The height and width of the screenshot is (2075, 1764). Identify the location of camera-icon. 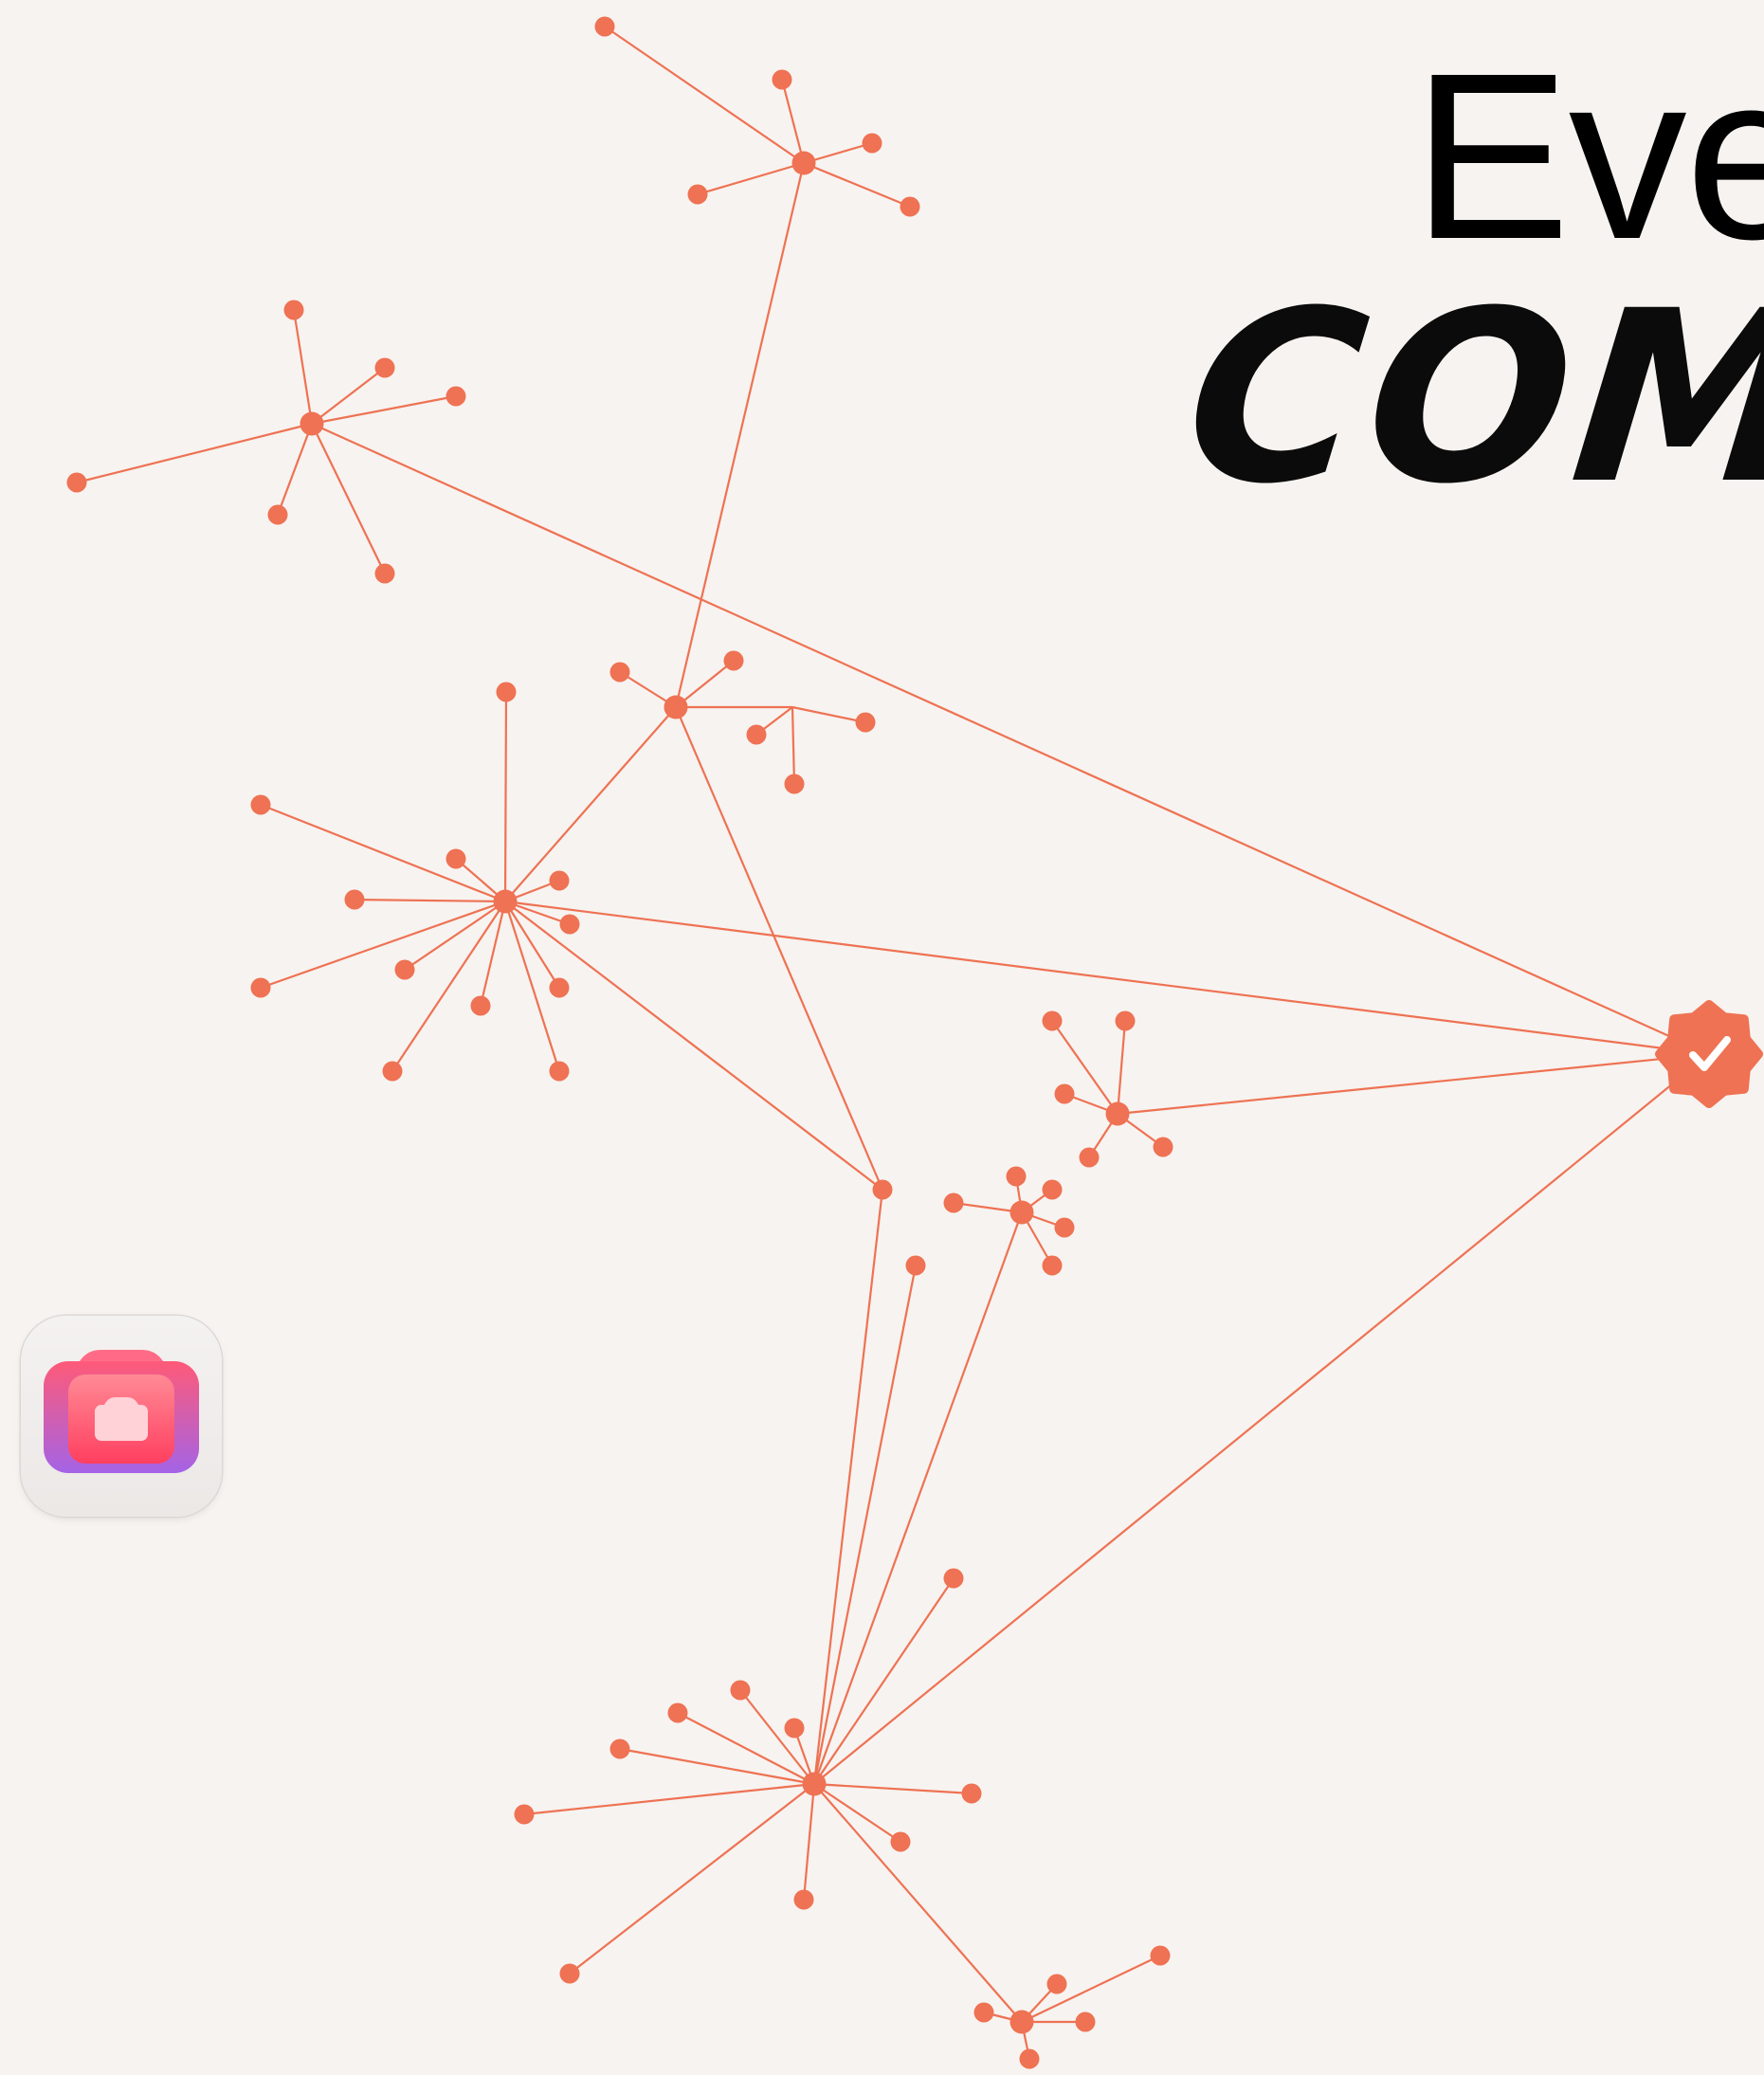
(121, 1412).